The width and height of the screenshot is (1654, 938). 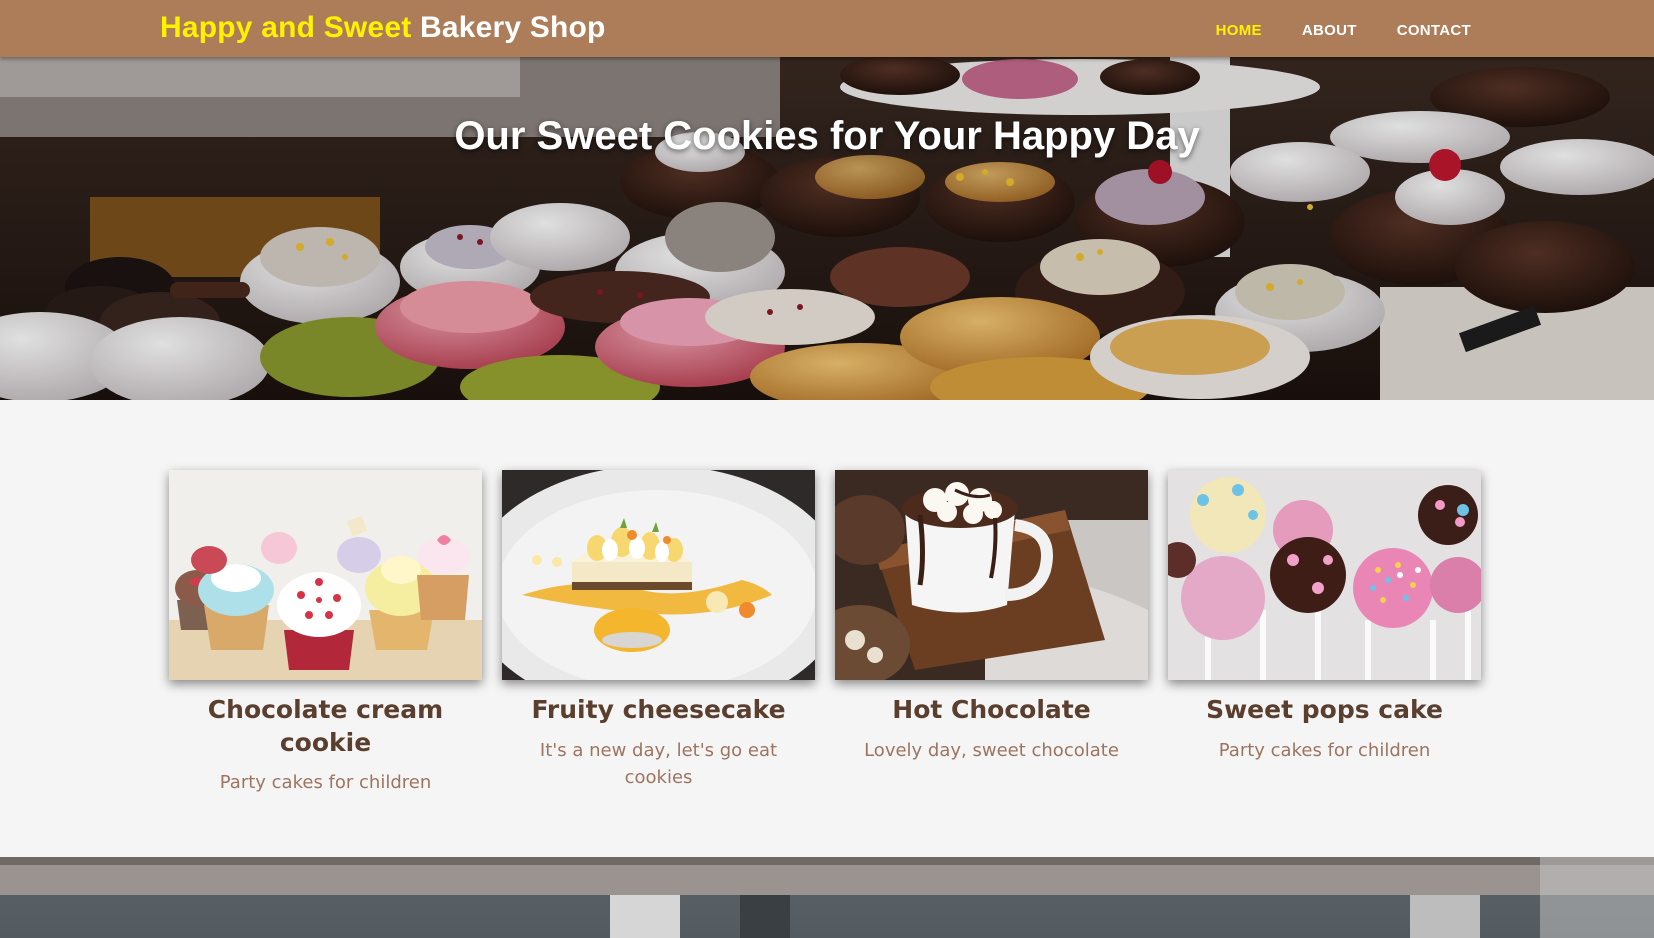 What do you see at coordinates (1434, 30) in the screenshot?
I see `nav-link-contact: CONTACT` at bounding box center [1434, 30].